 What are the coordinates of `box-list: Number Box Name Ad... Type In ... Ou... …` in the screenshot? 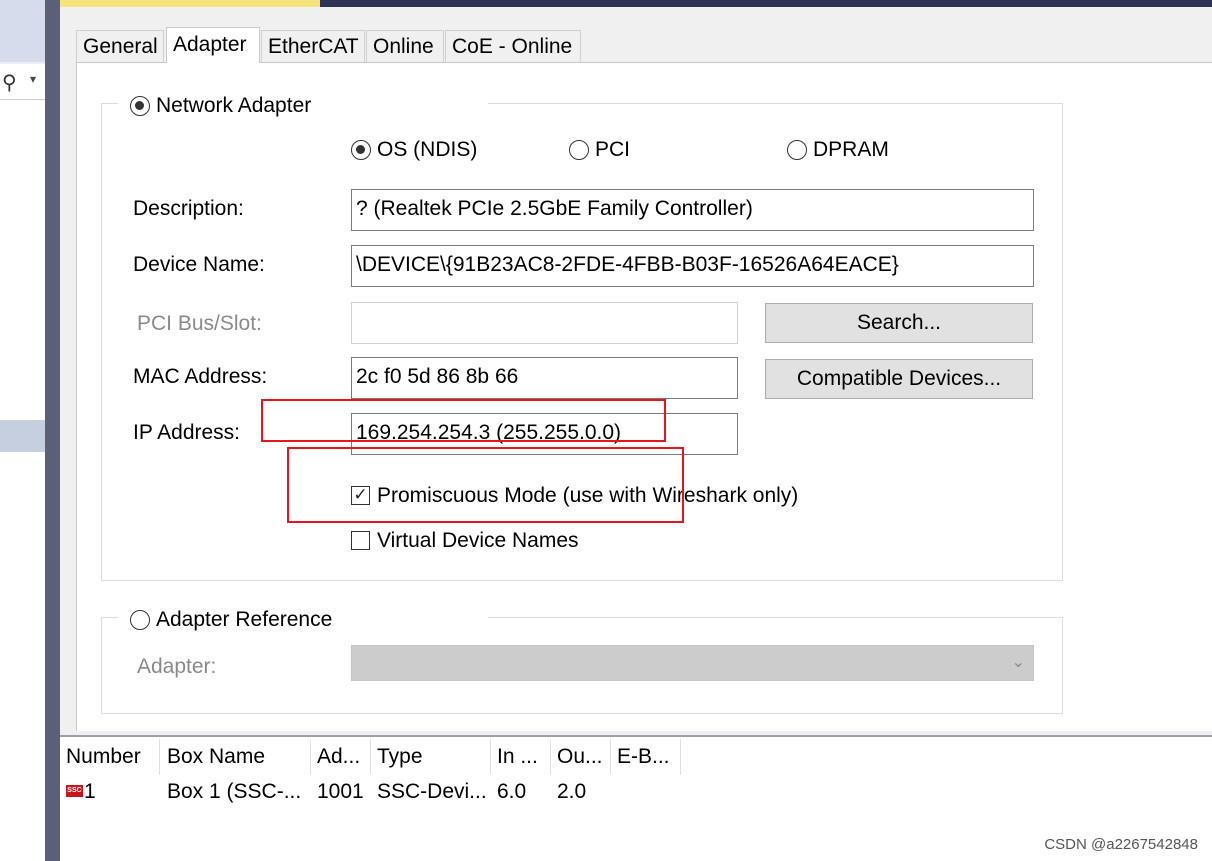 It's located at (636, 798).